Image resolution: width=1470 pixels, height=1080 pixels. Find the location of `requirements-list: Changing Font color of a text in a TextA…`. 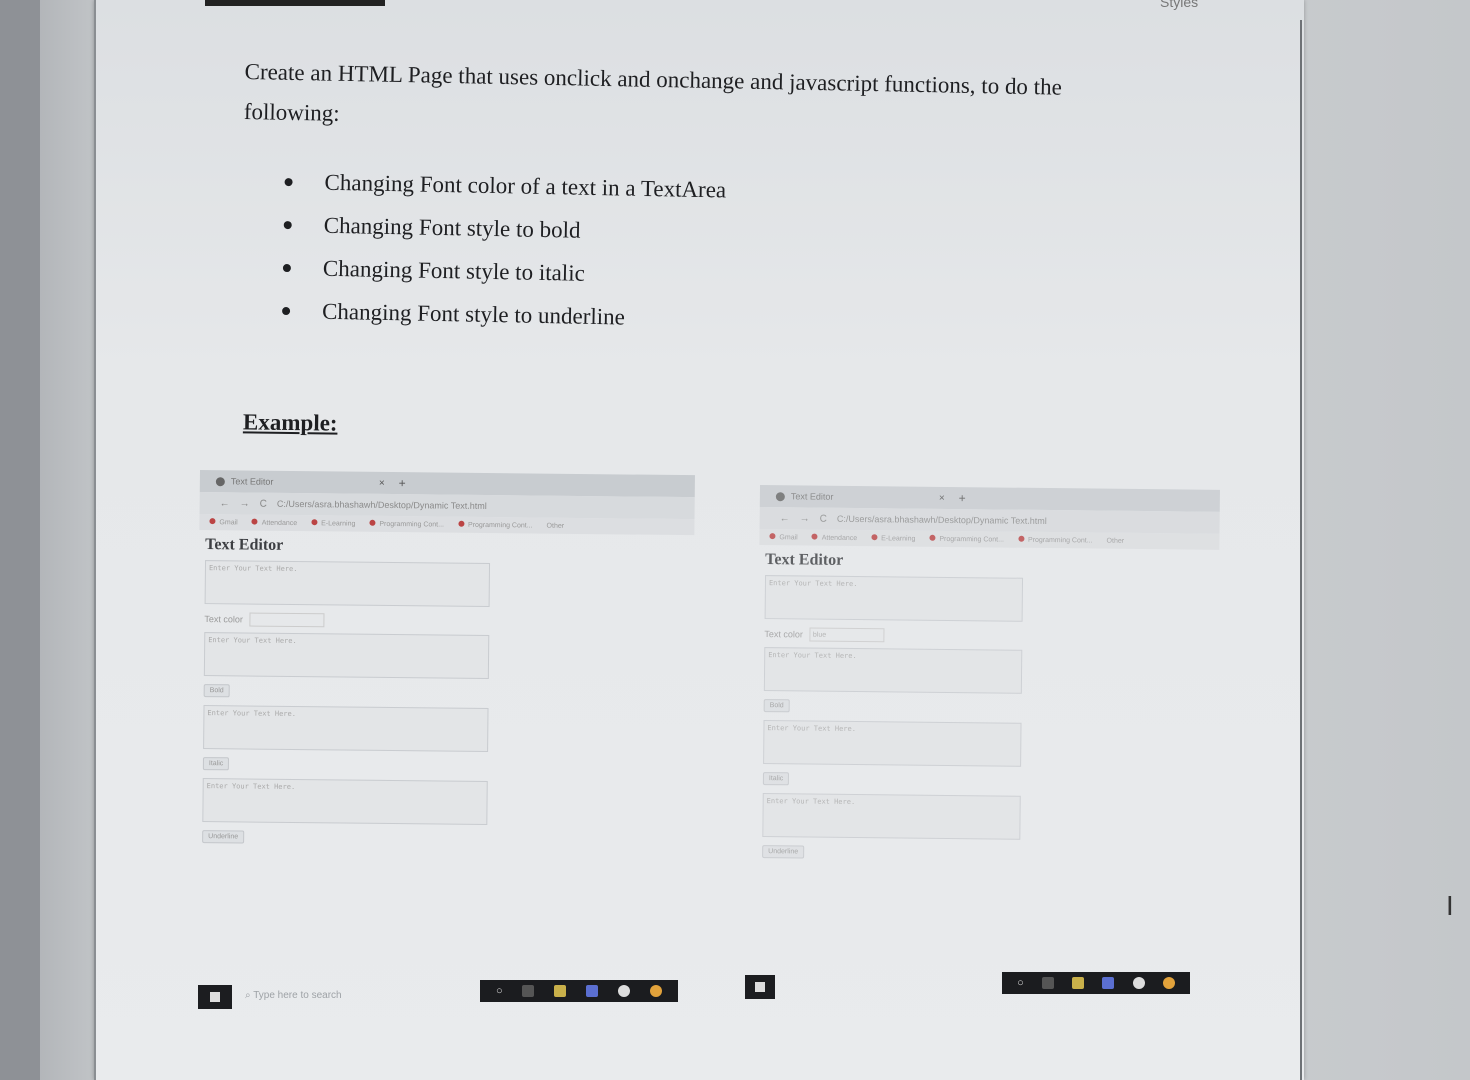

requirements-list: Changing Font color of a text in a TextA… is located at coordinates (583, 251).